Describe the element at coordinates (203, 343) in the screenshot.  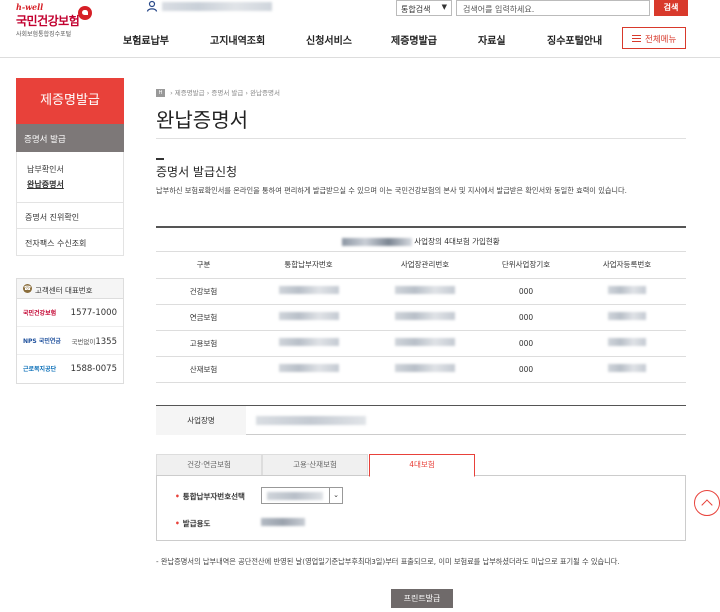
I see `insurance-type: 고용보험` at that location.